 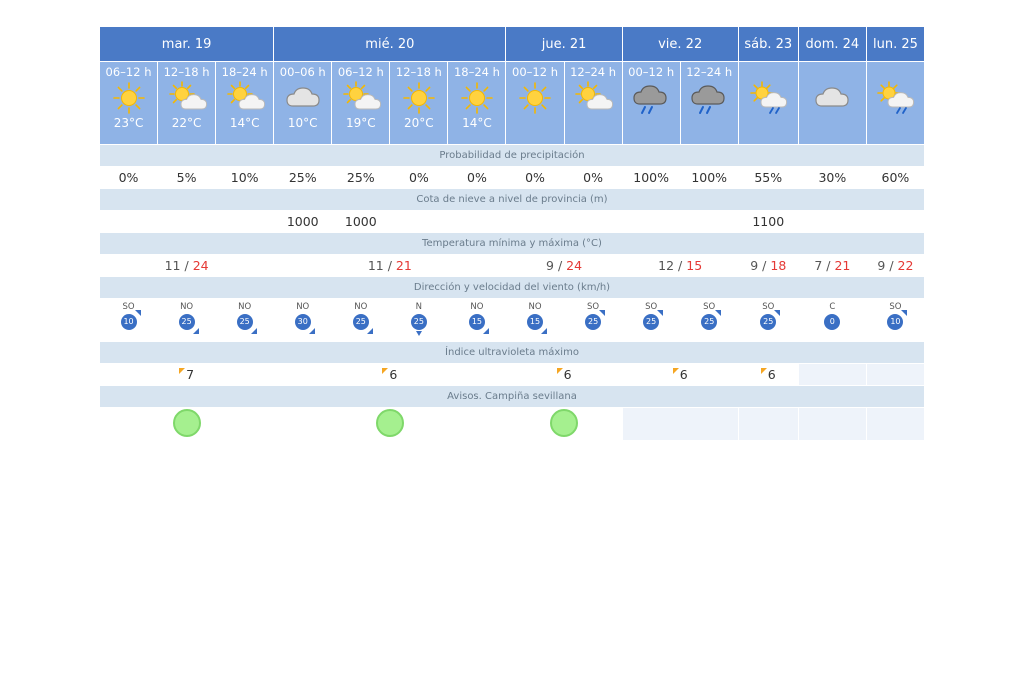 What do you see at coordinates (304, 324) in the screenshot?
I see `wind-speed-badge: 30` at bounding box center [304, 324].